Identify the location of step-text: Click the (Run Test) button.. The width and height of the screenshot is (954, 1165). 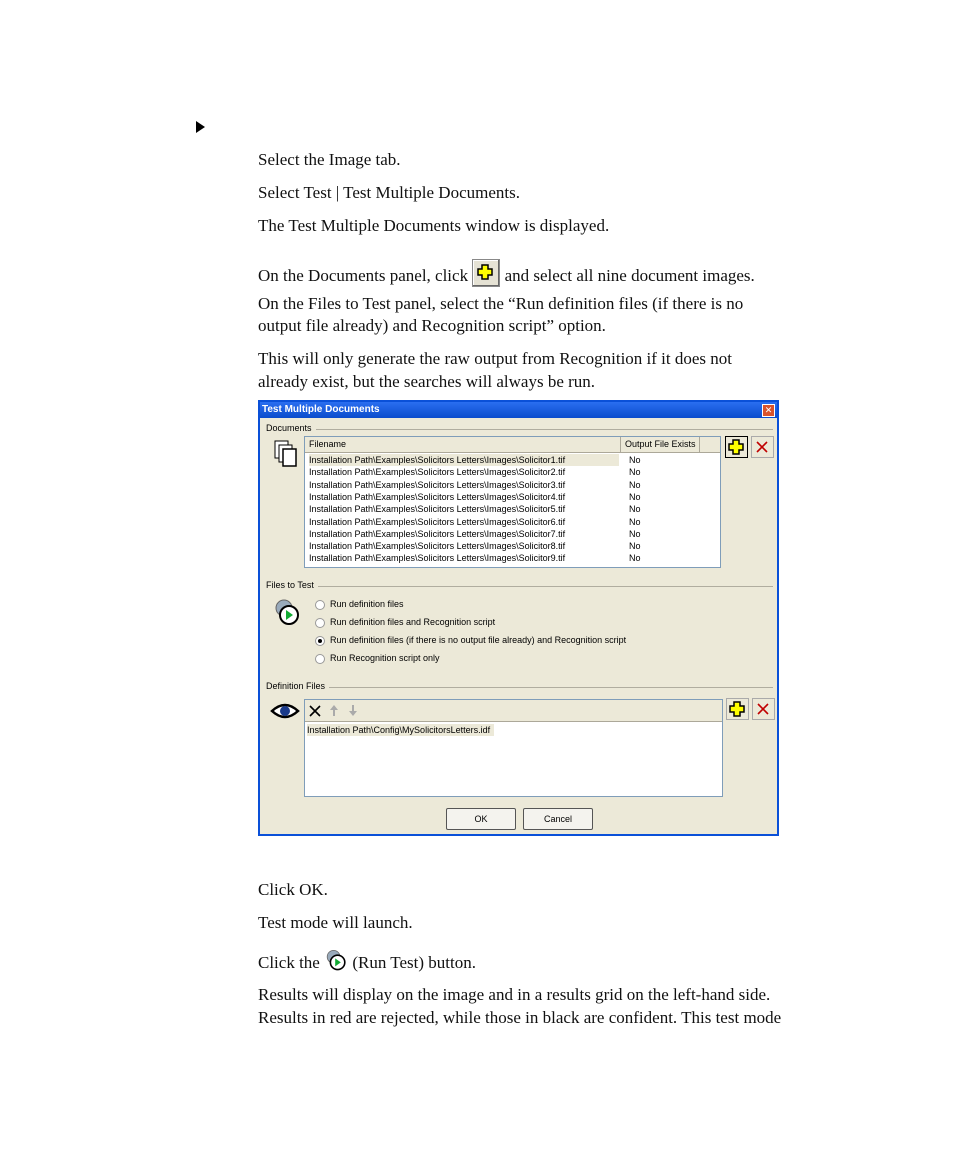
(367, 961).